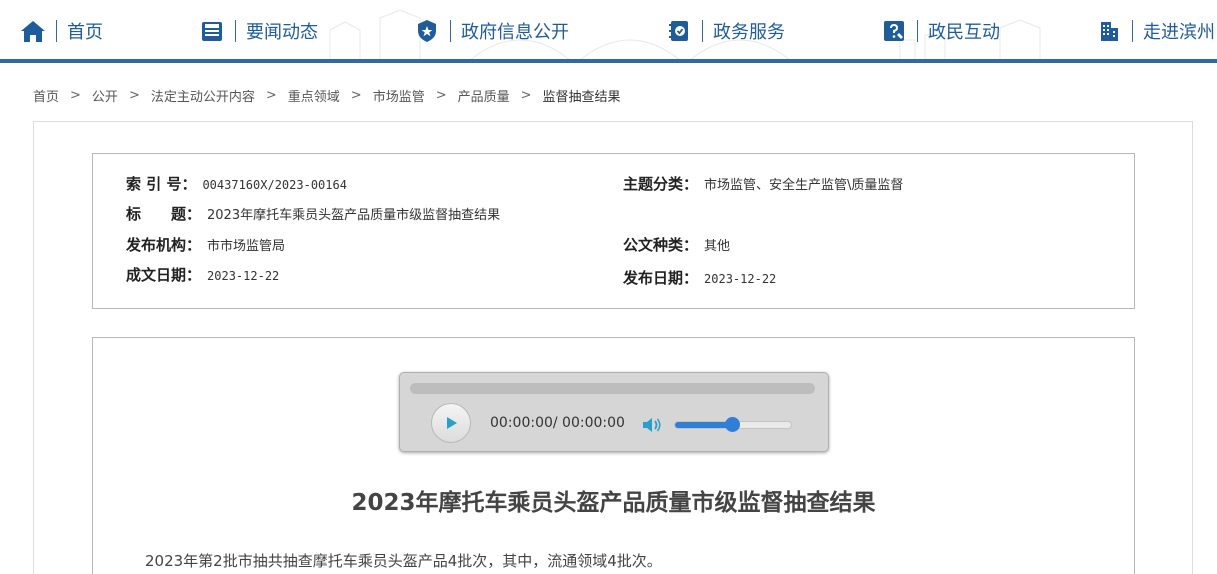 This screenshot has height=574, width=1217. I want to click on volume-slider, so click(733, 424).